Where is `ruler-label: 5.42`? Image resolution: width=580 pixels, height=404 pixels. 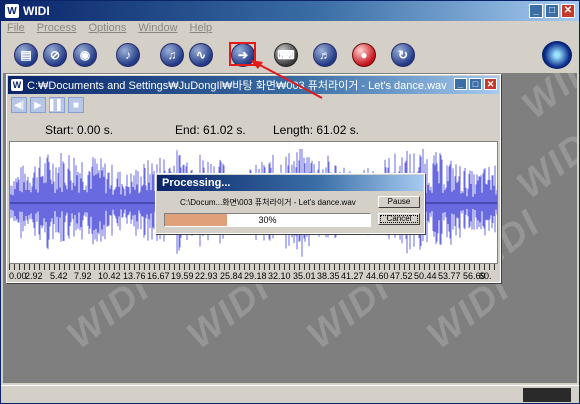
ruler-label: 5.42 is located at coordinates (59, 276).